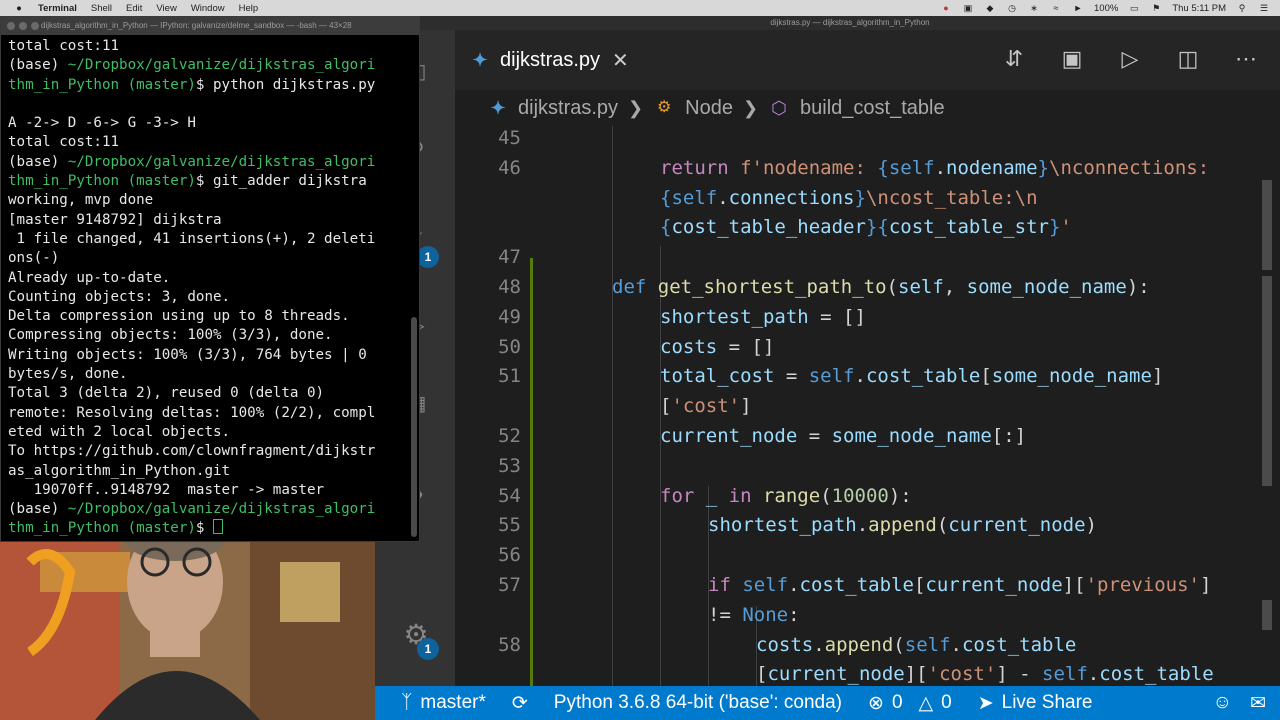  What do you see at coordinates (428, 649) in the screenshot?
I see `settings-badge: 1` at bounding box center [428, 649].